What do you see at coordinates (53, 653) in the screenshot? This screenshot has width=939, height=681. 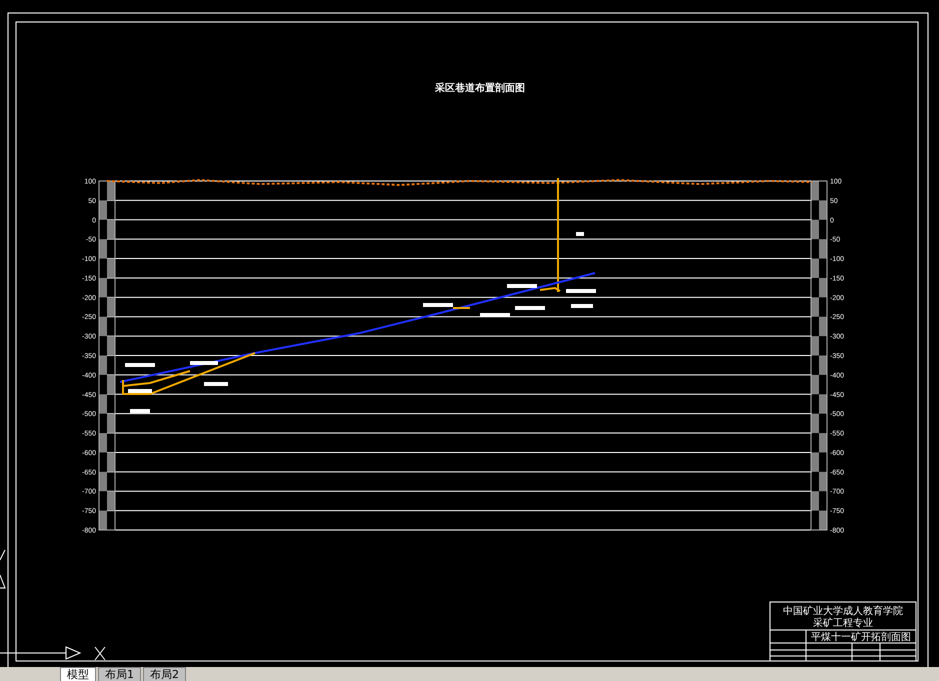 I see `ucs-icon` at bounding box center [53, 653].